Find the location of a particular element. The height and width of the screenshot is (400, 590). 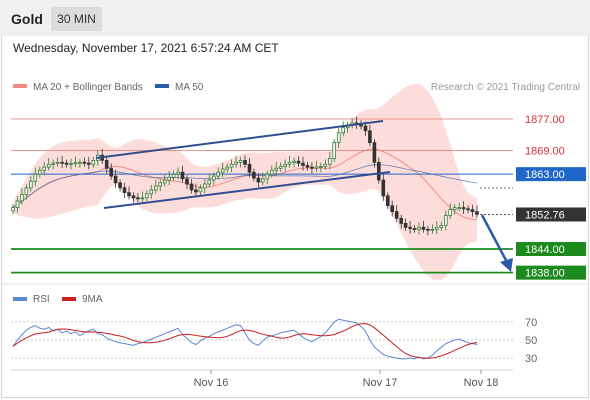

rsi-legend-label: RSI is located at coordinates (41, 299).